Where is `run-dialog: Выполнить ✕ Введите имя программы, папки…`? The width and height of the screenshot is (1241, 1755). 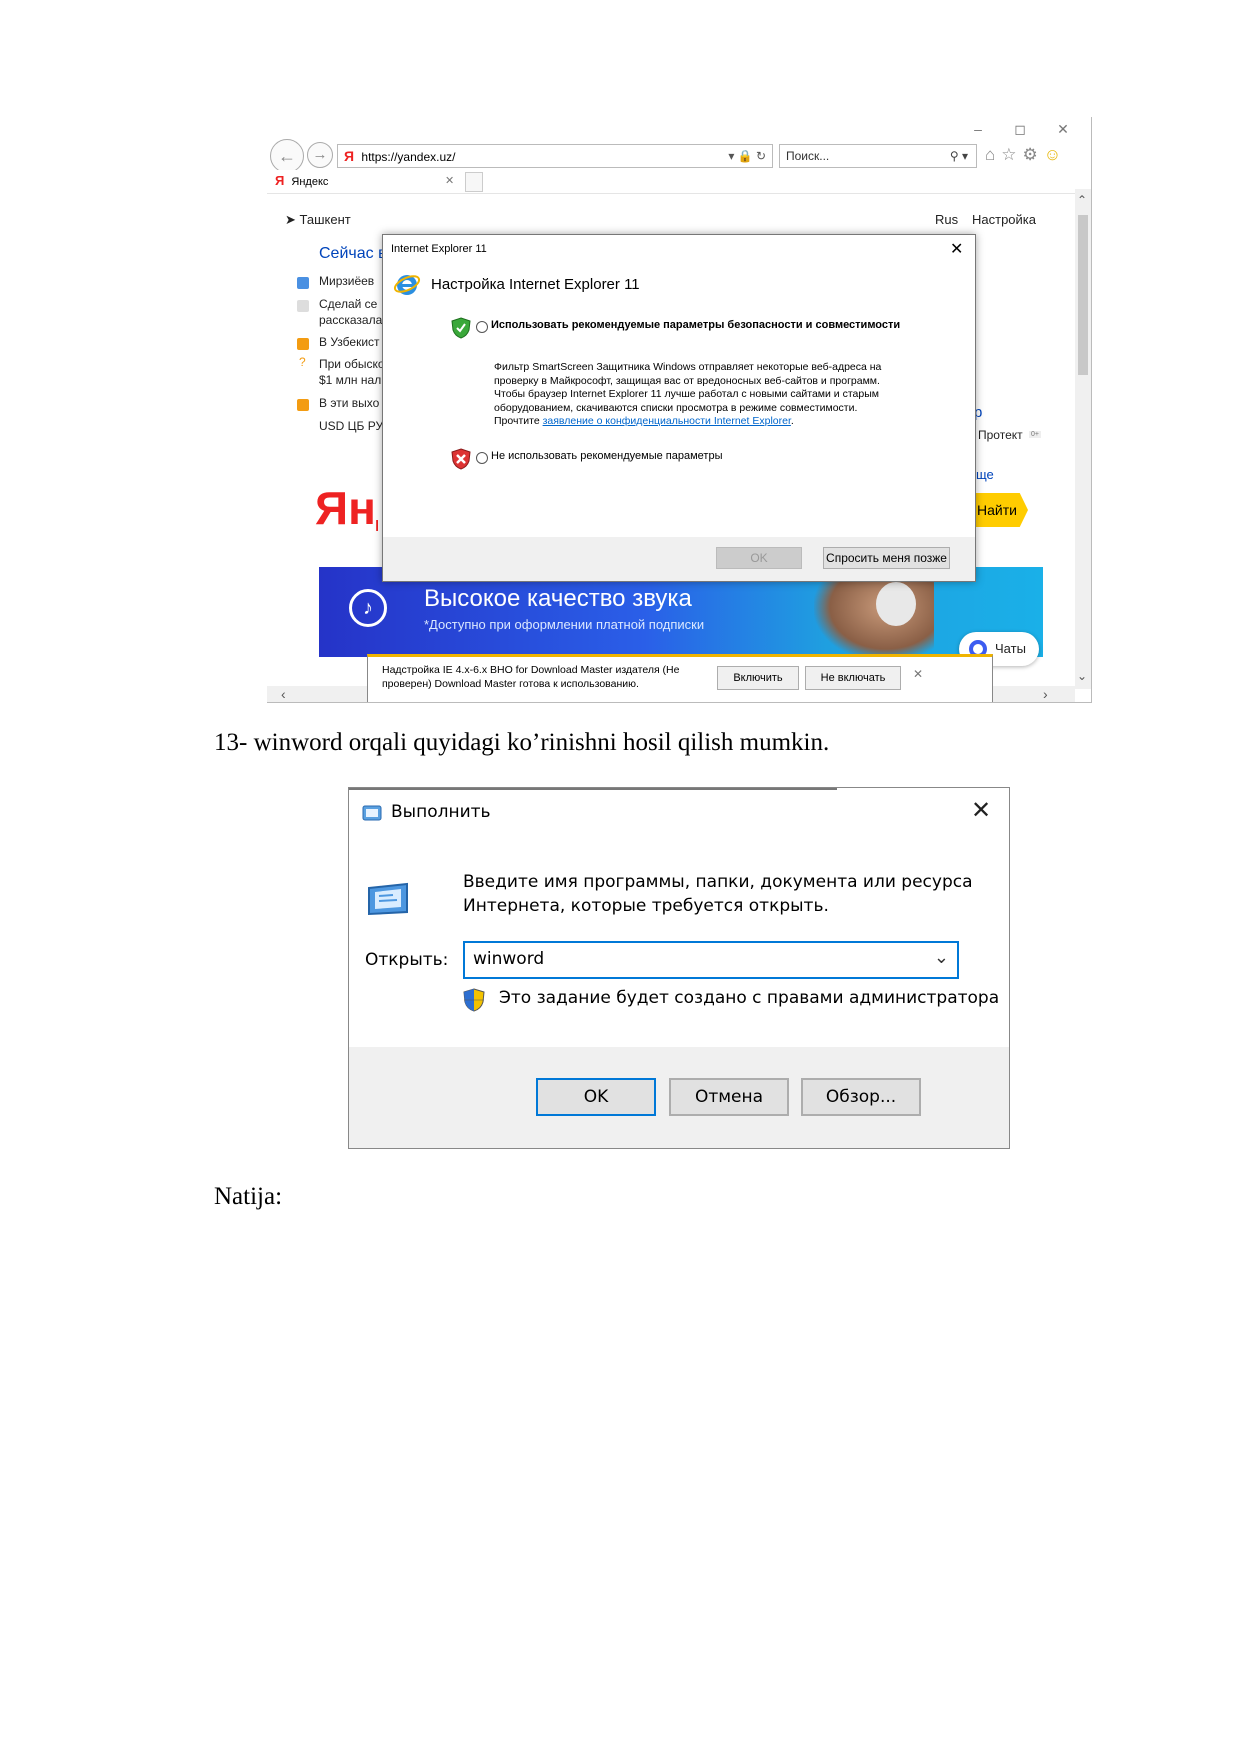
run-dialog: Выполнить ✕ Введите имя программы, папки… is located at coordinates (679, 968).